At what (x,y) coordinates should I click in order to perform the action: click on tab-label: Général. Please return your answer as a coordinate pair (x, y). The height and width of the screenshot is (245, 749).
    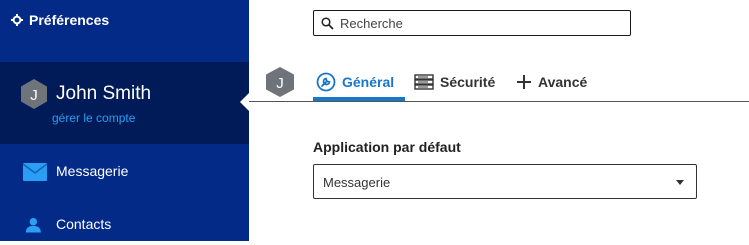
    Looking at the image, I should click on (368, 82).